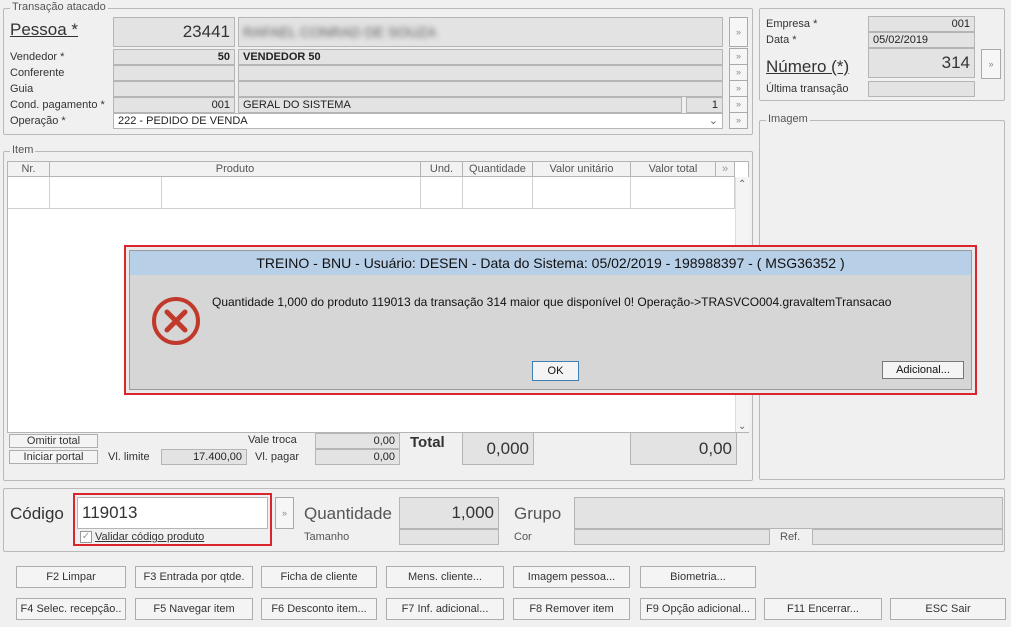 The width and height of the screenshot is (1011, 627). I want to click on pessoa-search-button: », so click(738, 32).